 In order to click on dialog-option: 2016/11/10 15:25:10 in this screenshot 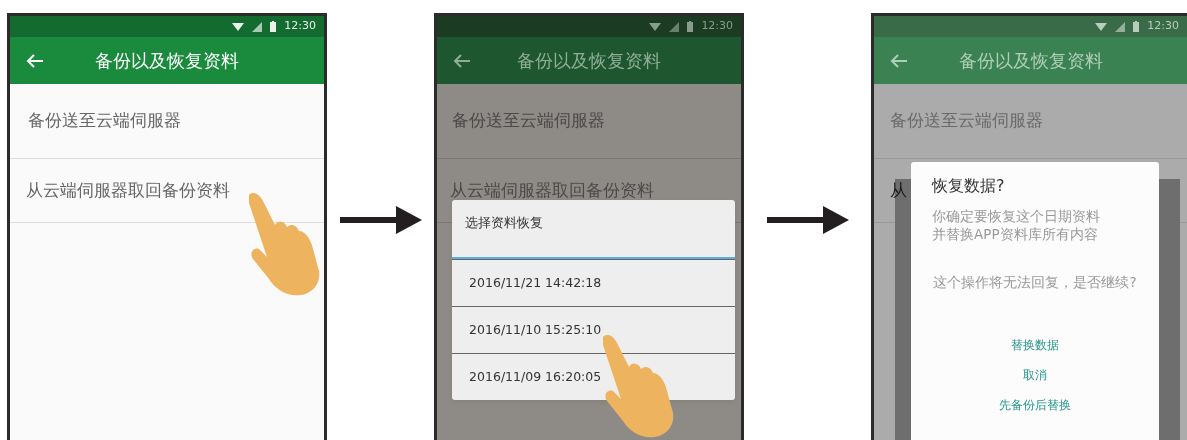, I will do `click(594, 329)`.